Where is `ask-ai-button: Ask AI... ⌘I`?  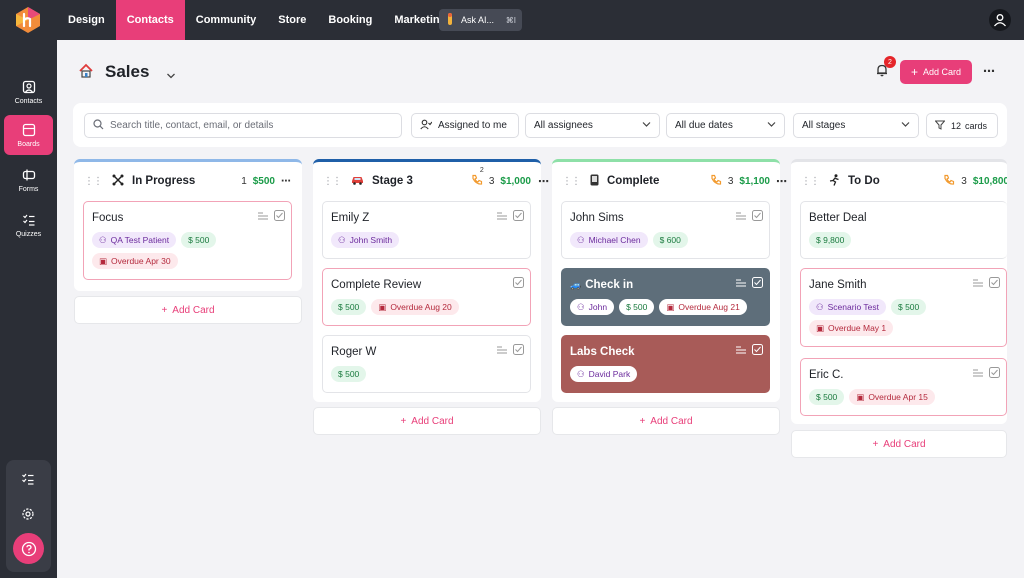 ask-ai-button: Ask AI... ⌘I is located at coordinates (480, 20).